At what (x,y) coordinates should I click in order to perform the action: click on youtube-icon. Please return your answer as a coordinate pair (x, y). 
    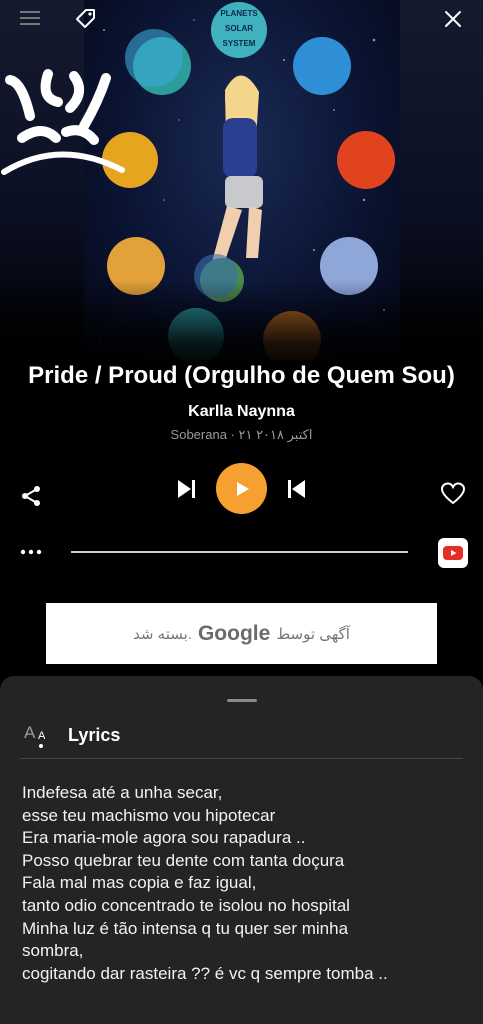
    Looking at the image, I should click on (453, 553).